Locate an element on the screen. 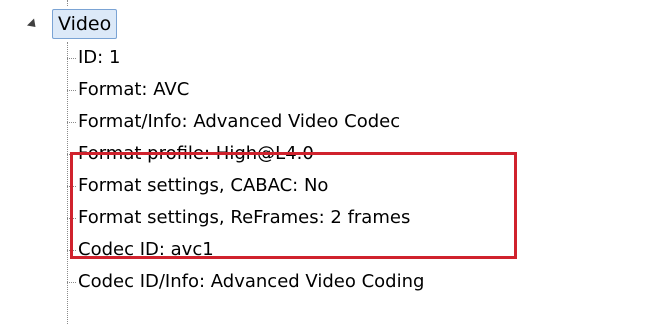 This screenshot has height=324, width=654. tree-item-format-info: Format/Info: Advanced Video Codec is located at coordinates (347, 122).